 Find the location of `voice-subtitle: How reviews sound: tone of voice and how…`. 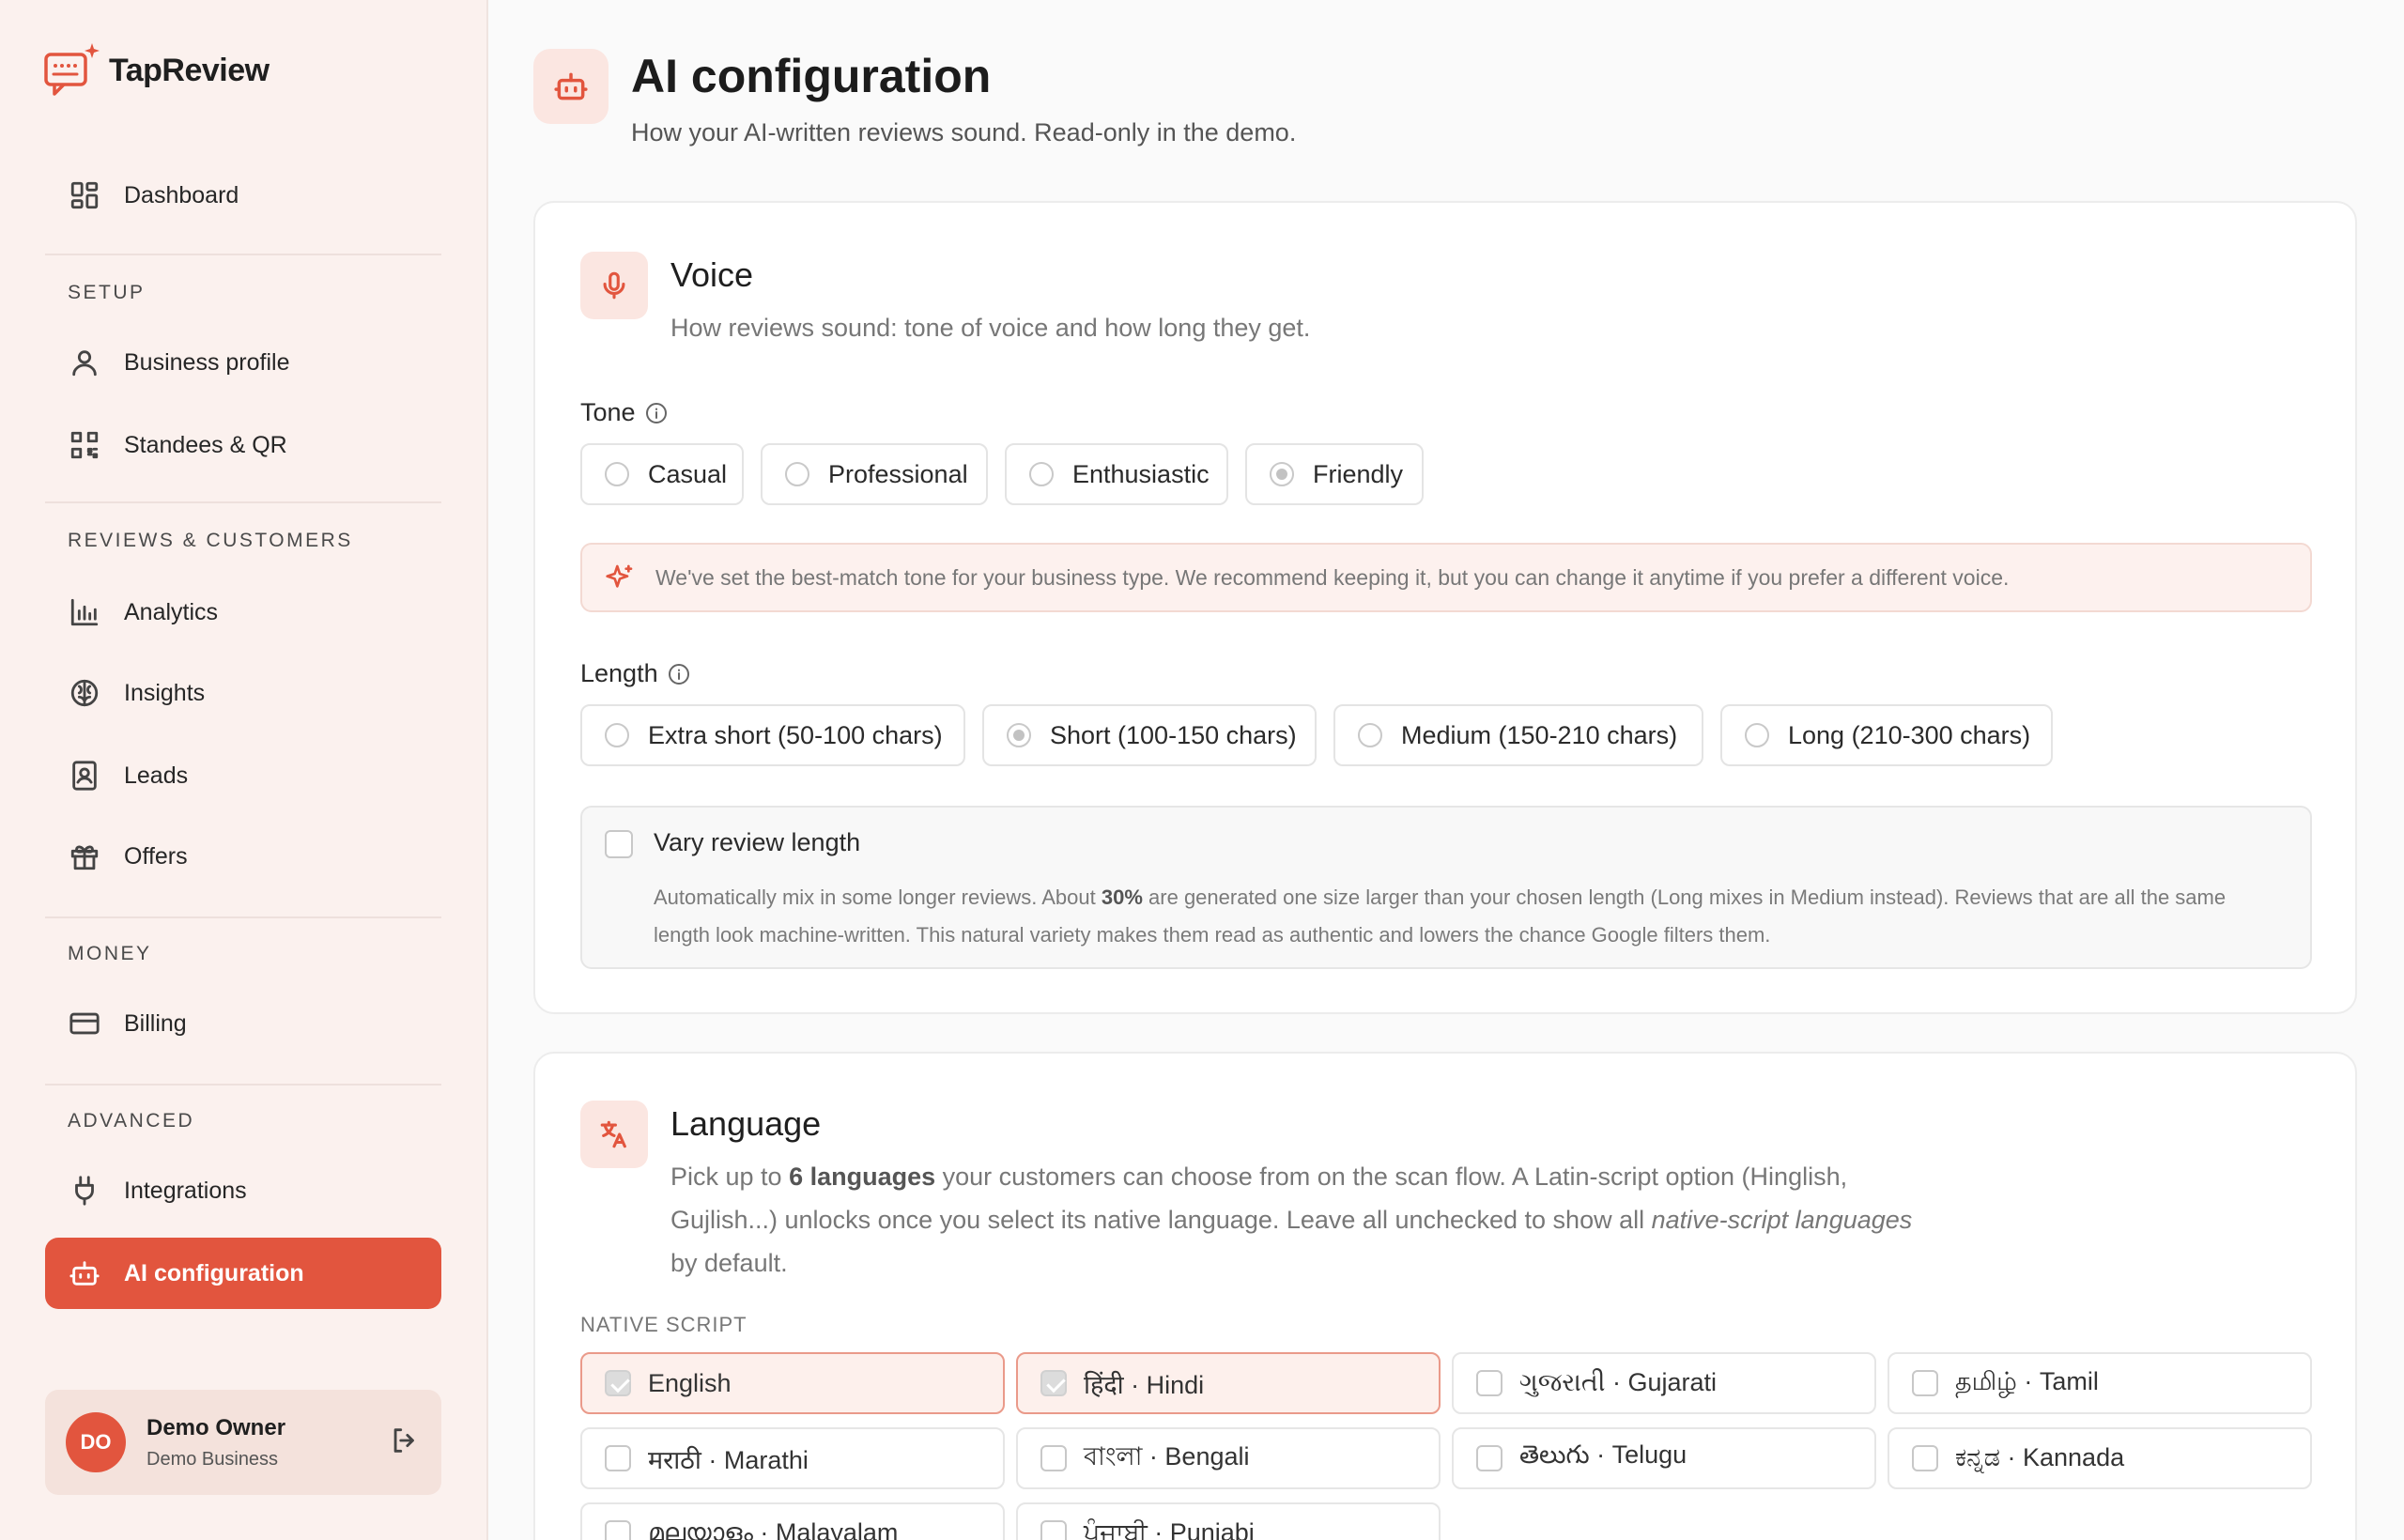

voice-subtitle: How reviews sound: tone of voice and how… is located at coordinates (990, 328).